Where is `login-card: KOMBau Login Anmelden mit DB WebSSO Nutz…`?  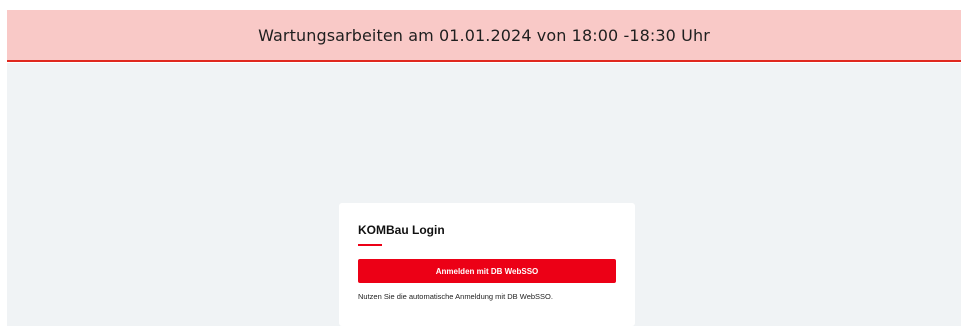 login-card: KOMBau Login Anmelden mit DB WebSSO Nutz… is located at coordinates (487, 264).